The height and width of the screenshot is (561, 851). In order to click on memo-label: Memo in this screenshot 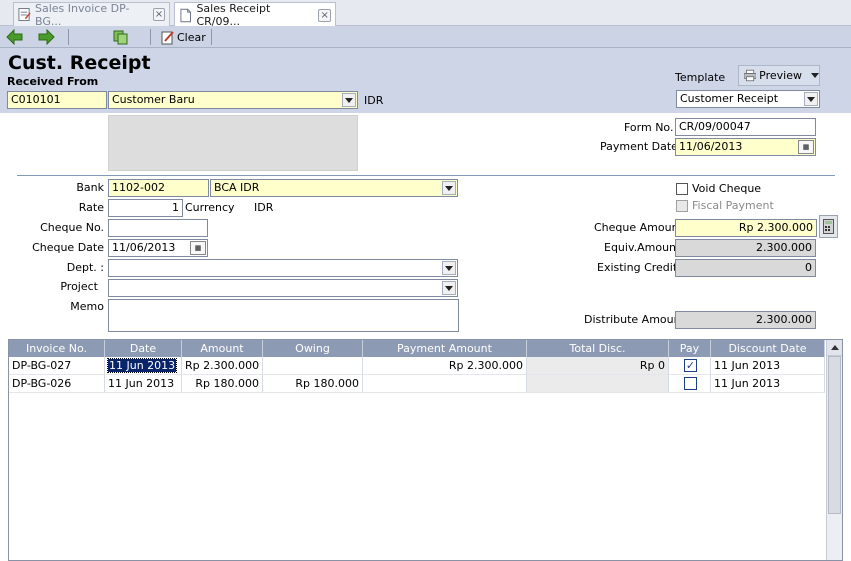, I will do `click(87, 306)`.